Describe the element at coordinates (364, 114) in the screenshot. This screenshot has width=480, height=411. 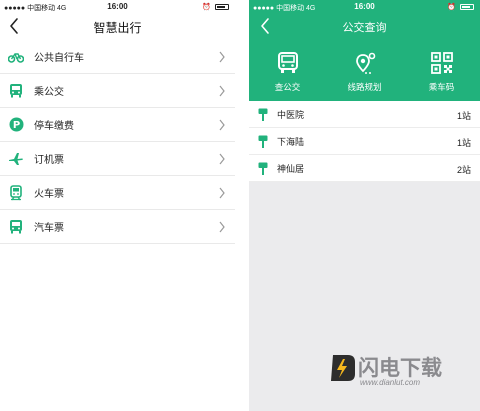
I see `list-item: 中医院 1站` at that location.